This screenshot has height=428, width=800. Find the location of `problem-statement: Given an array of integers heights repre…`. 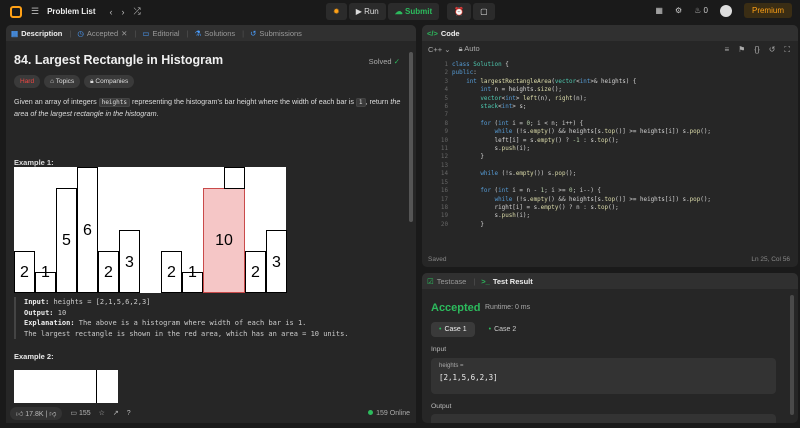

problem-statement: Given an array of integers heights repre… is located at coordinates (207, 107).